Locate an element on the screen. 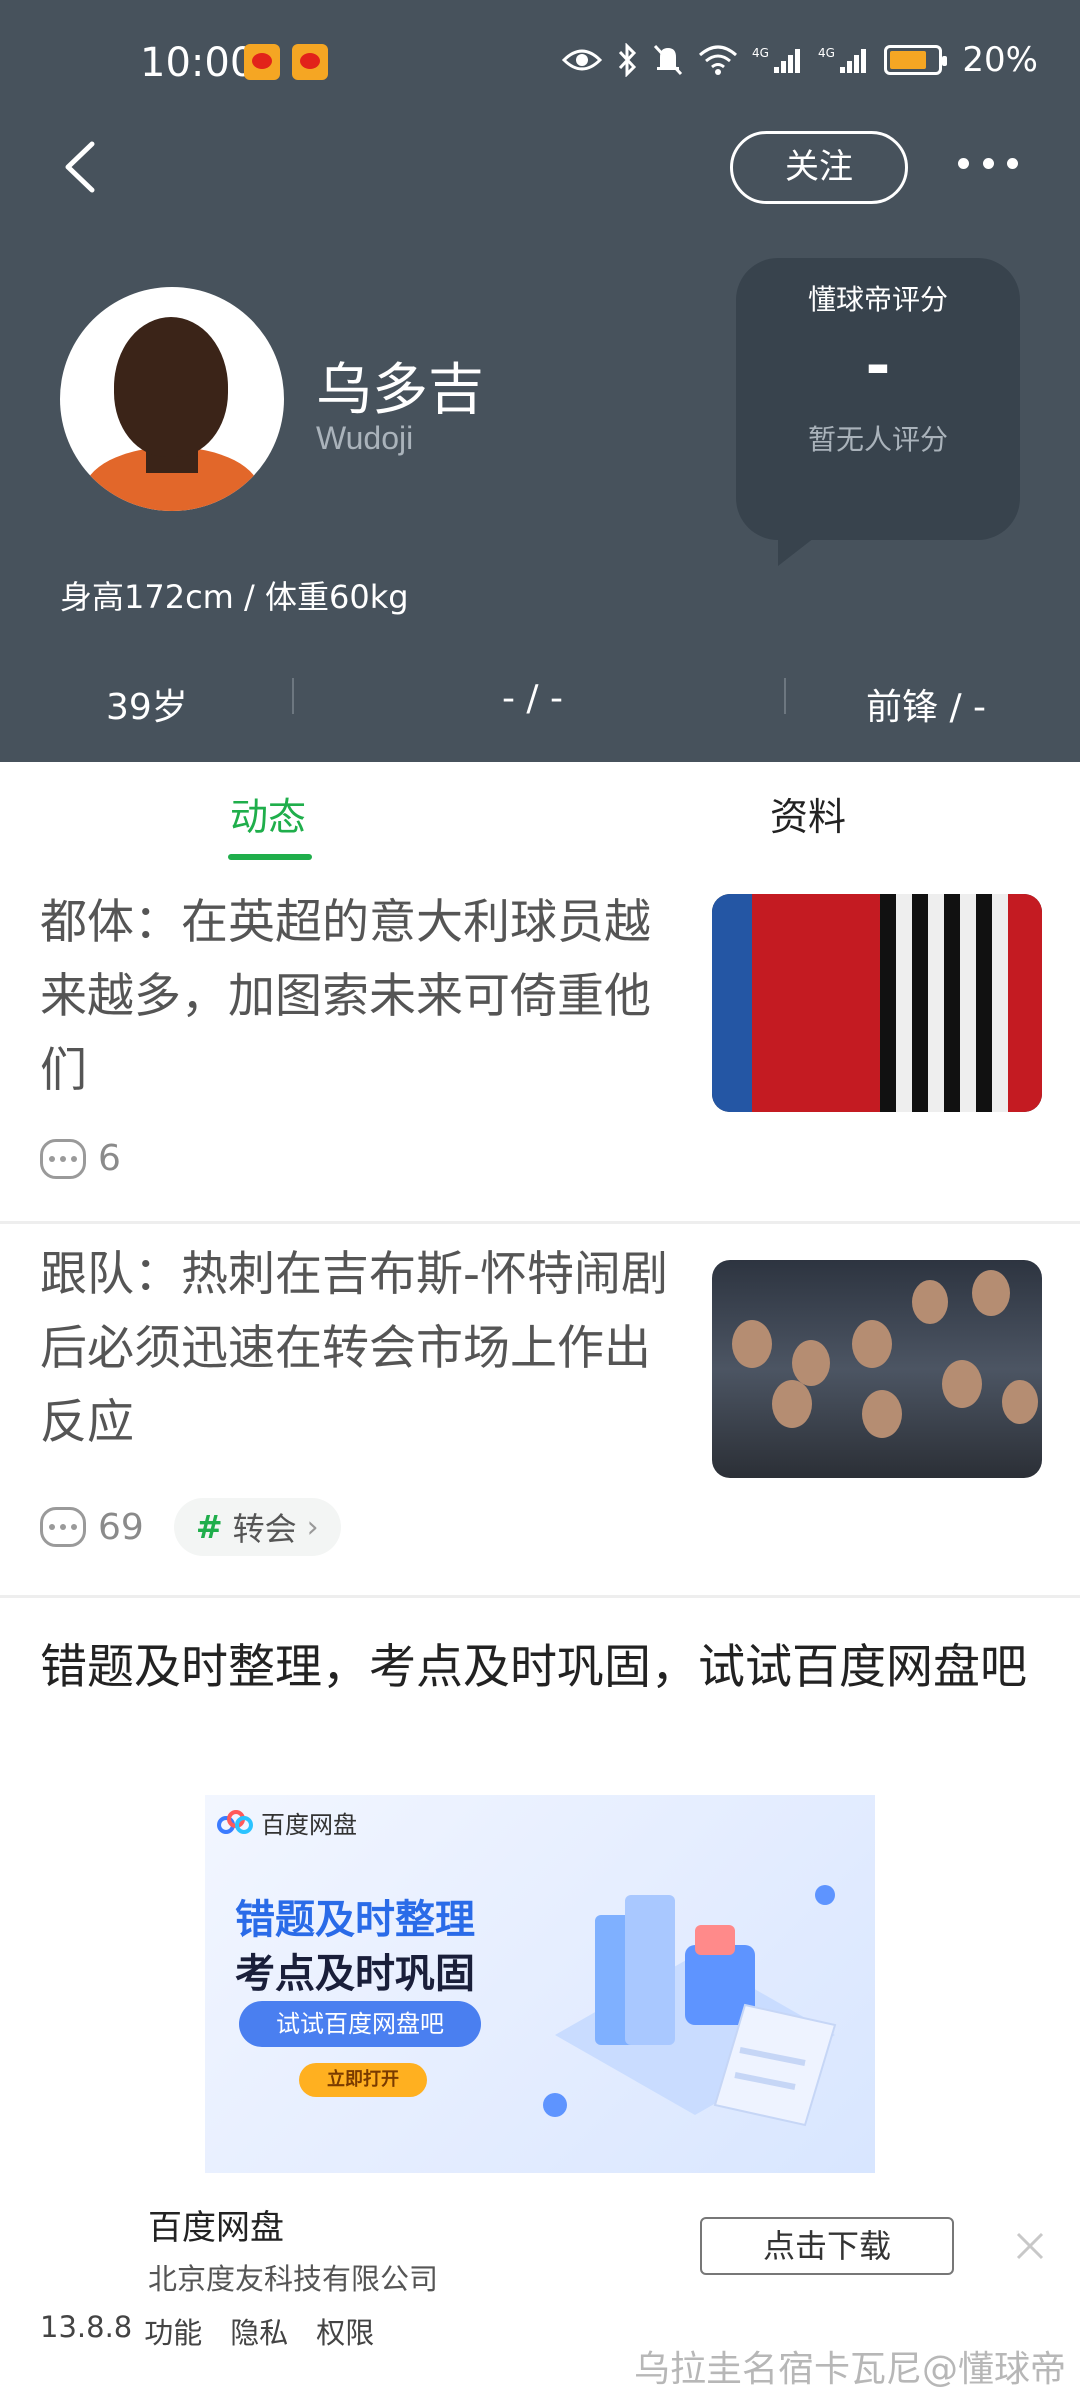 The image size is (1080, 2400). tab-bar: 动态 资料 is located at coordinates (540, 817).